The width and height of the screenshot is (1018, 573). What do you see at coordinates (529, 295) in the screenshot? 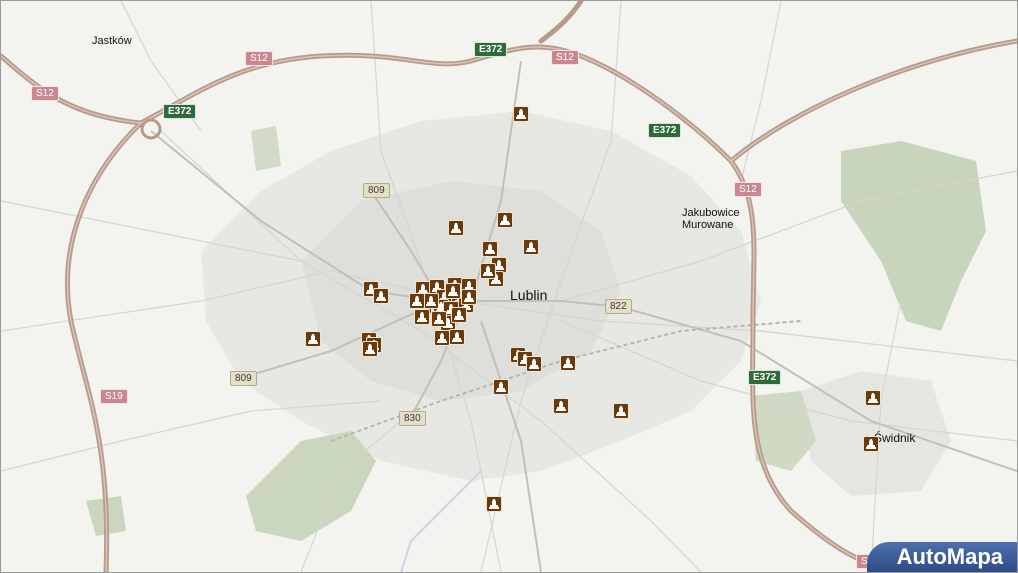
I see `place-label-lublin: Lublin` at bounding box center [529, 295].